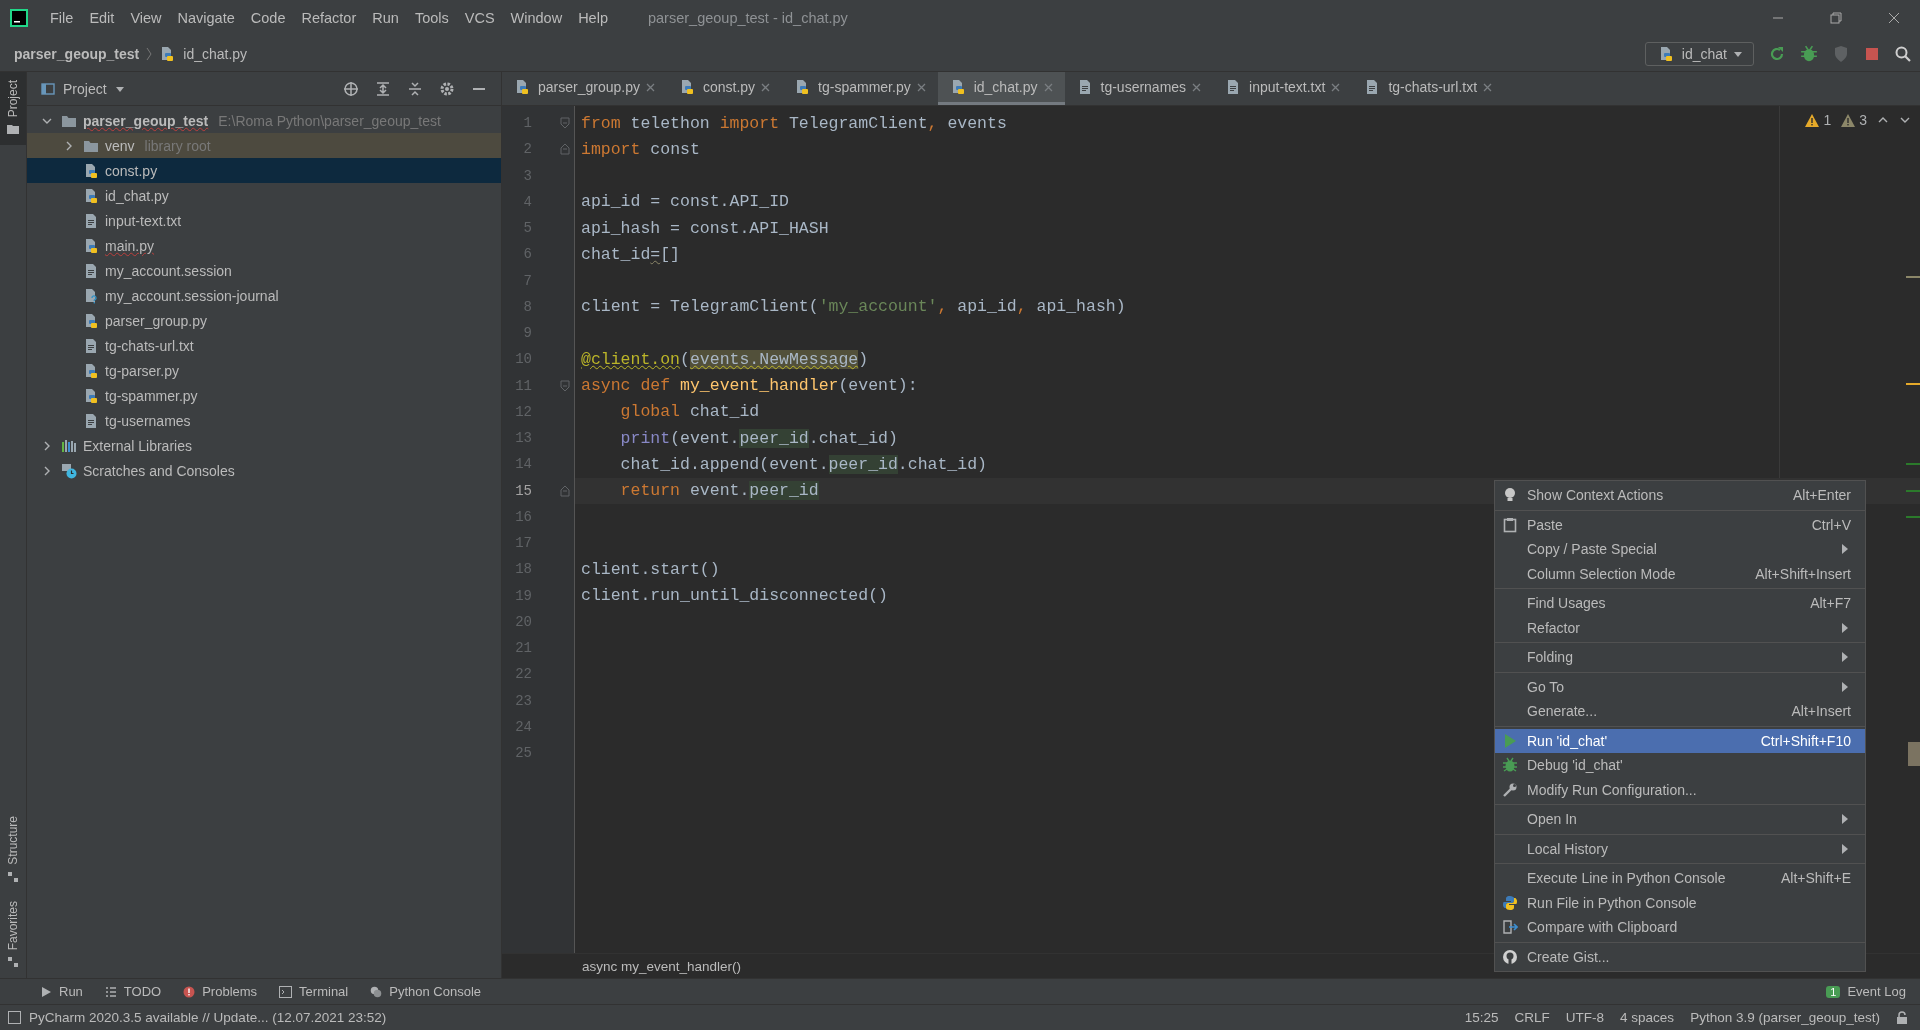 The width and height of the screenshot is (1920, 1030). I want to click on menu-item: Help, so click(593, 18).